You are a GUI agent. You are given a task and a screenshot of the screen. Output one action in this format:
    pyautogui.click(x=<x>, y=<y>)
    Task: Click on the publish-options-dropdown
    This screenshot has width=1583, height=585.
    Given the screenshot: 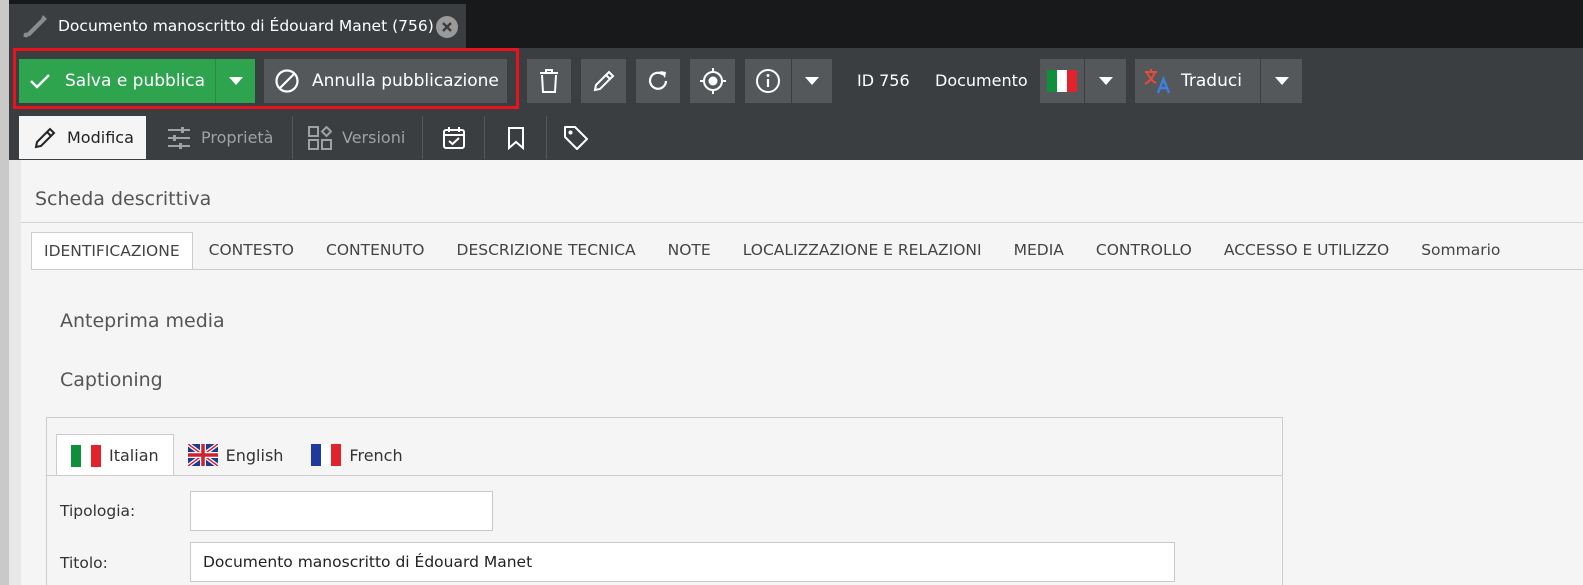 What is the action you would take?
    pyautogui.click(x=235, y=81)
    